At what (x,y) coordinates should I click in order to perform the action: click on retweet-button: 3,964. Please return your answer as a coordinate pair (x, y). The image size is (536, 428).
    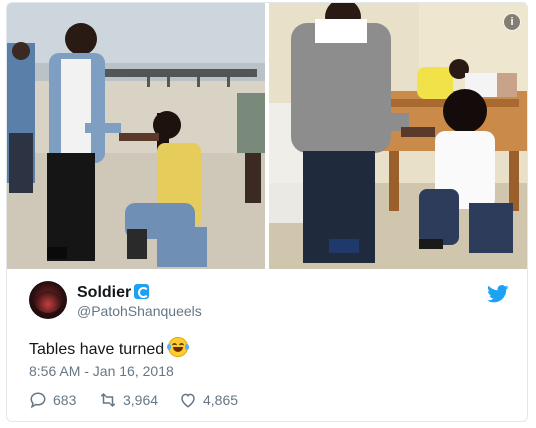
    Looking at the image, I should click on (128, 400).